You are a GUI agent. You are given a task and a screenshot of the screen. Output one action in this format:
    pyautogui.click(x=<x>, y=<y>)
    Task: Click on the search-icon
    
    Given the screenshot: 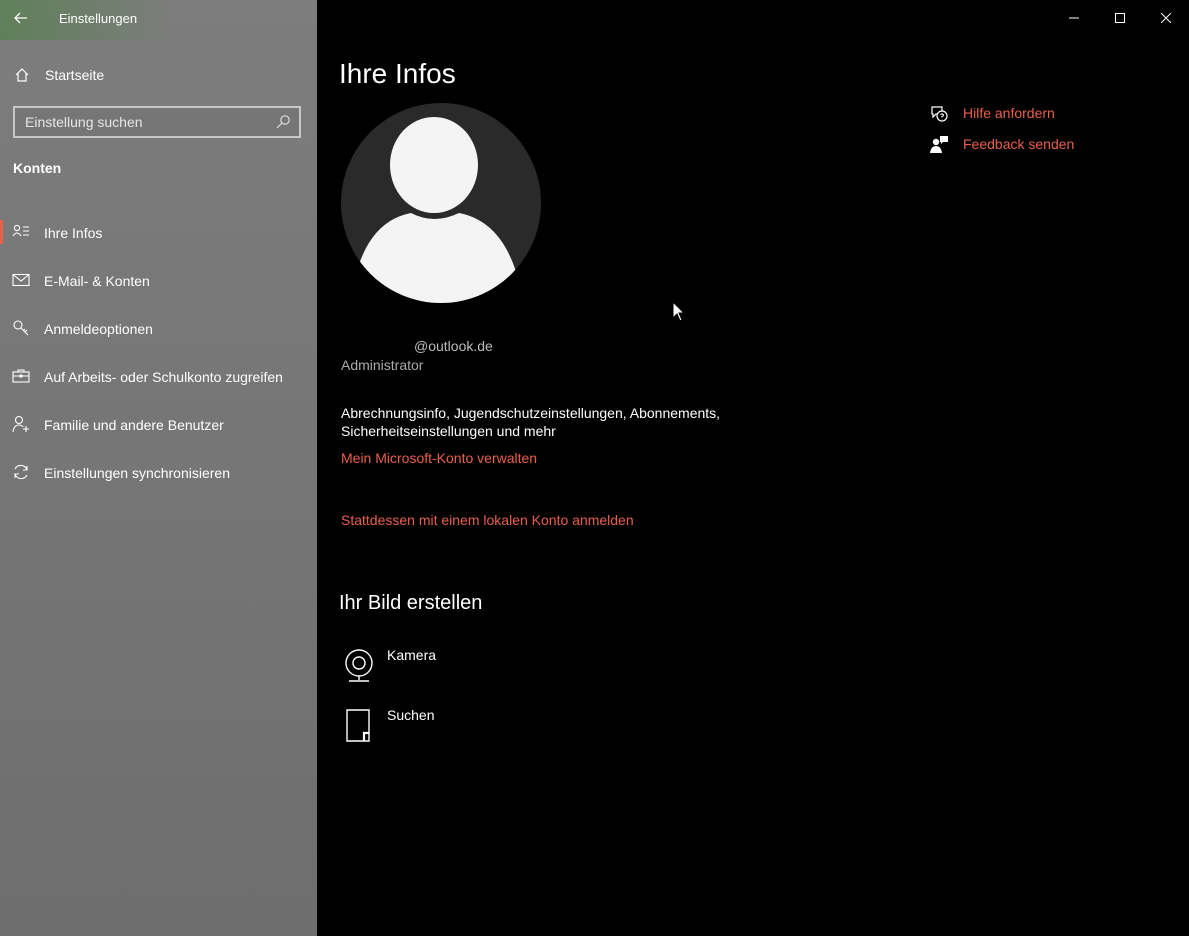 What is the action you would take?
    pyautogui.click(x=283, y=122)
    